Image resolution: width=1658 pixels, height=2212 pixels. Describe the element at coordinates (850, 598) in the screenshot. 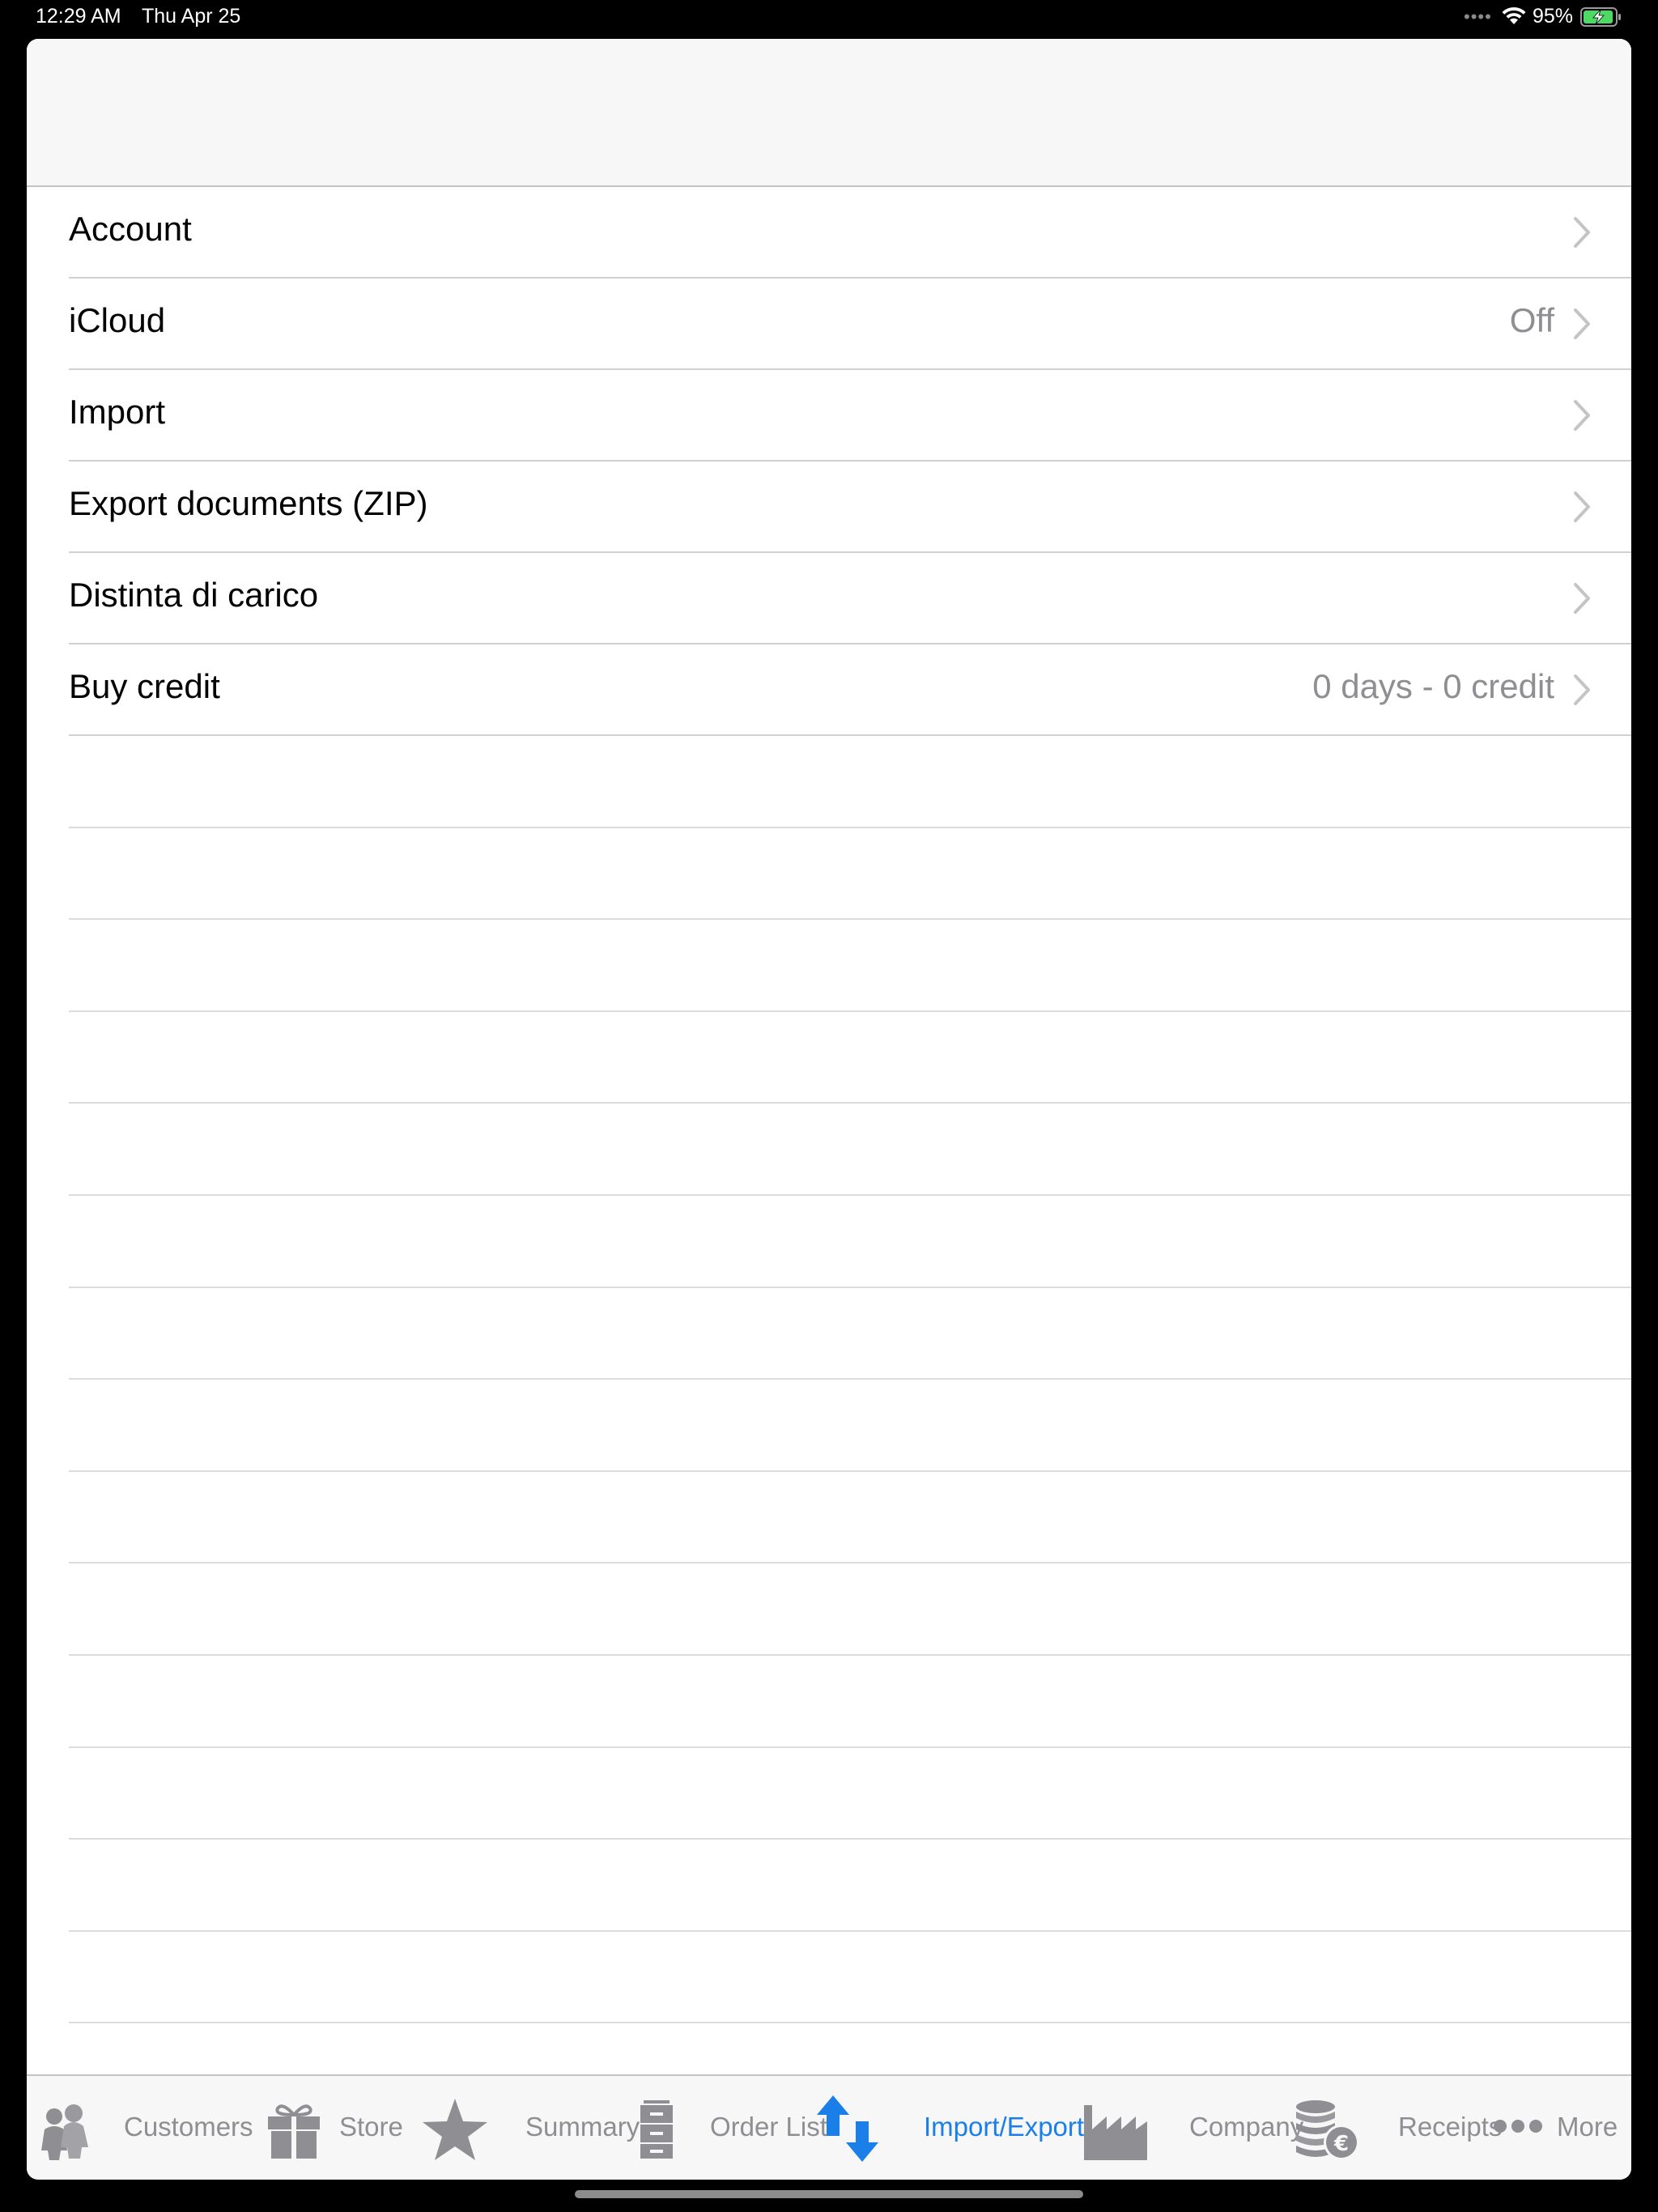

I see `settings-row-distinta-di-carico: Distinta di carico` at that location.